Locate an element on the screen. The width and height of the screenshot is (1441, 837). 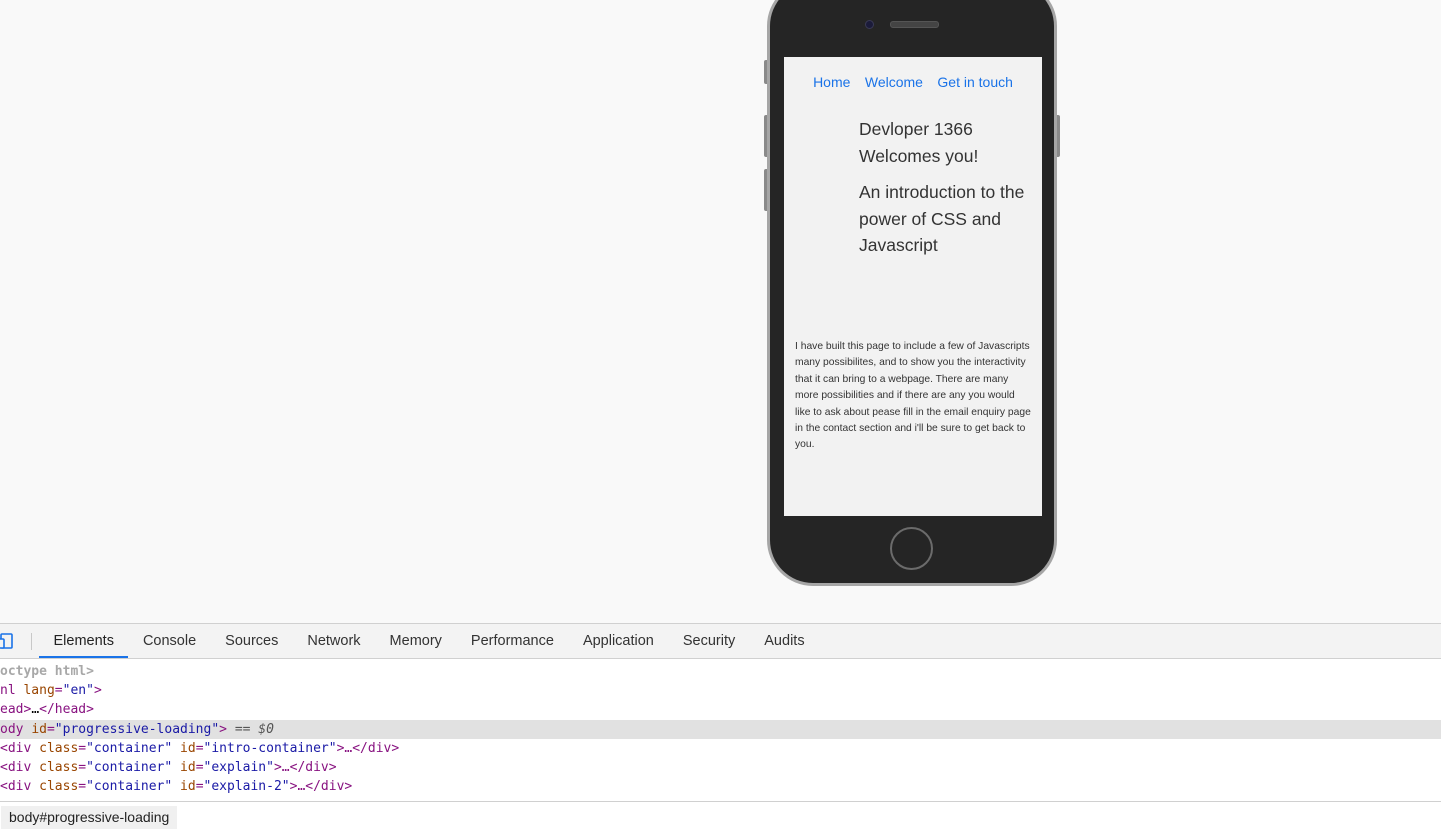
selected-node-marker: == $0 is located at coordinates (254, 729).